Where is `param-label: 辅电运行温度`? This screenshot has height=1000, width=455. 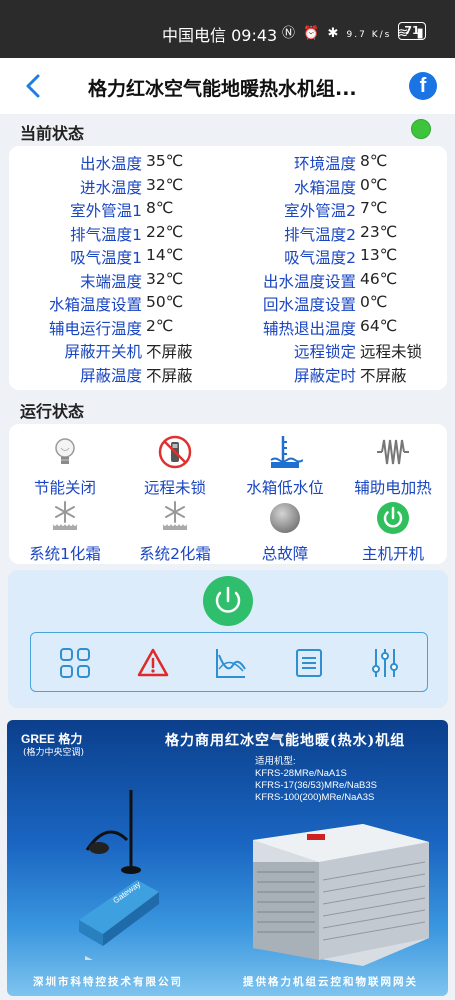 param-label: 辅电运行温度 is located at coordinates (95, 328).